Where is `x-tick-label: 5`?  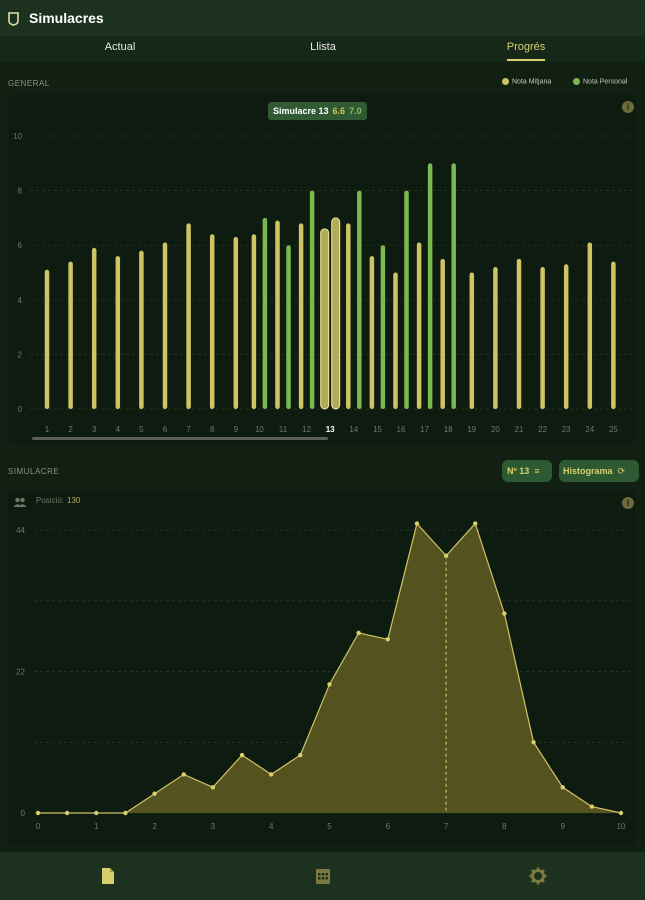 x-tick-label: 5 is located at coordinates (329, 826).